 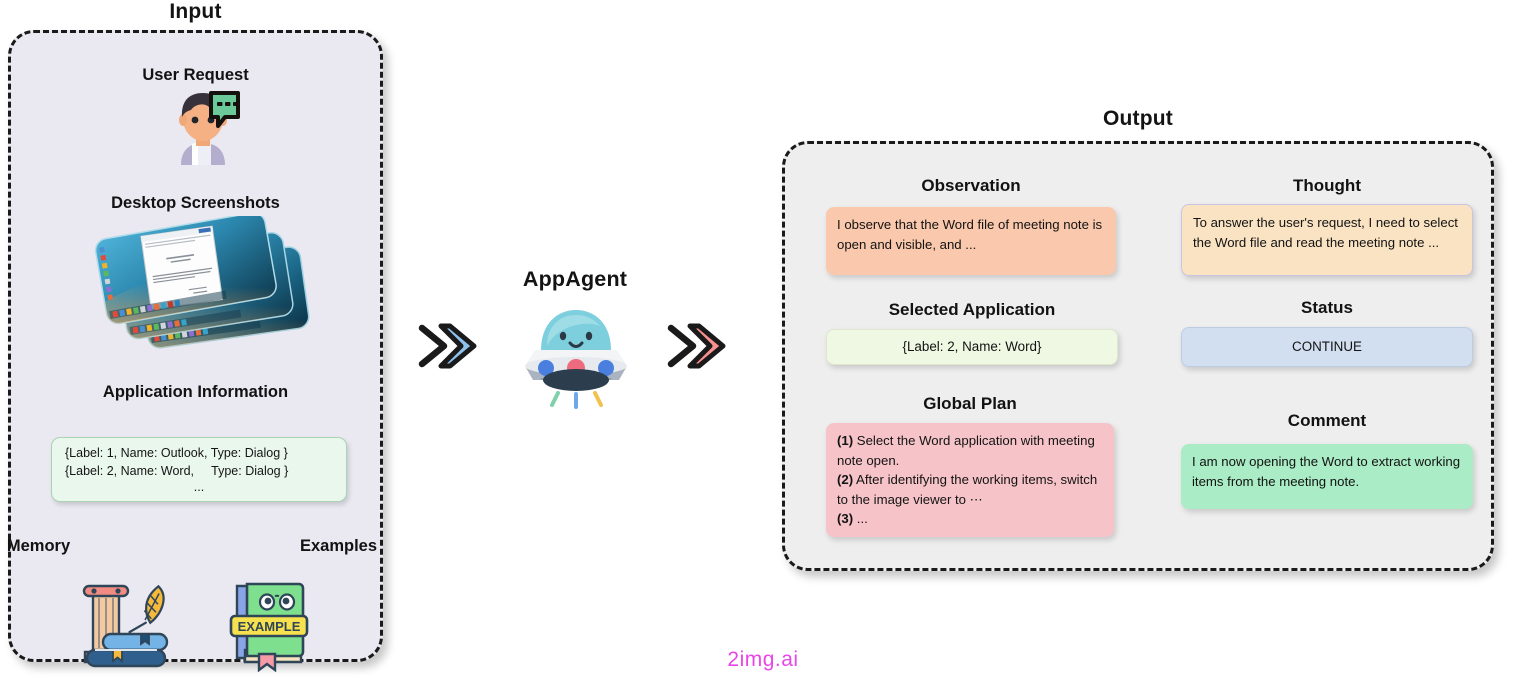 I want to click on ufo-robot-icon, so click(x=576, y=356).